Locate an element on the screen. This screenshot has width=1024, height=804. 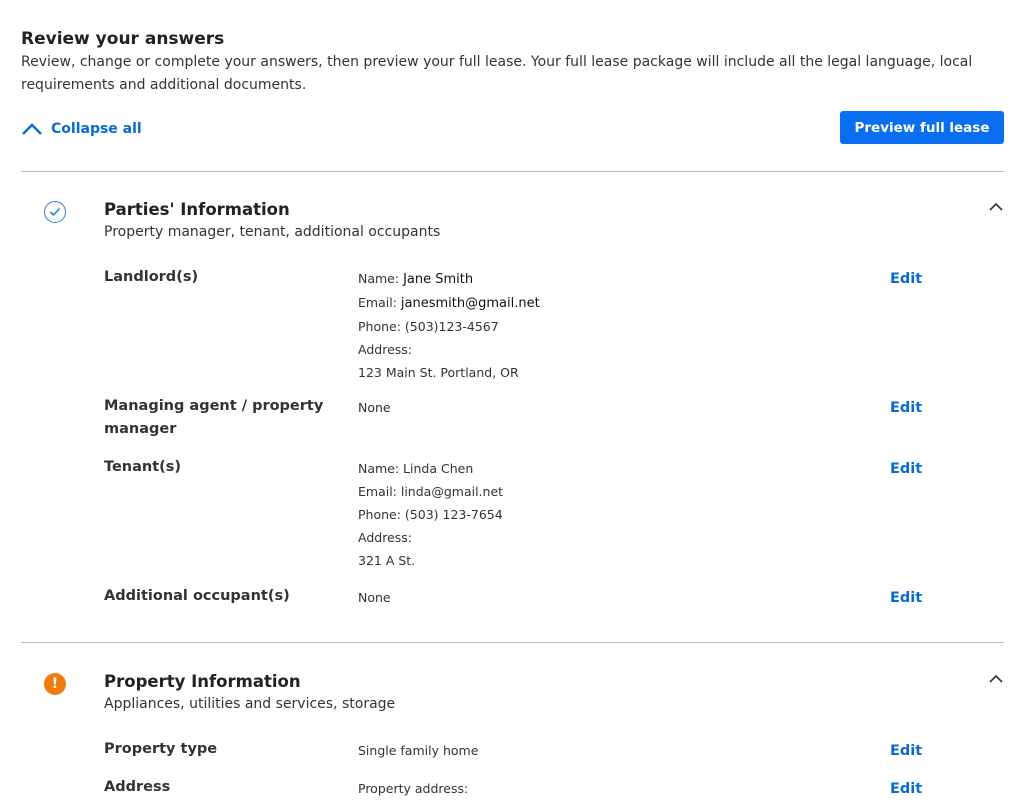
edit-link-address: Edit is located at coordinates (906, 789).